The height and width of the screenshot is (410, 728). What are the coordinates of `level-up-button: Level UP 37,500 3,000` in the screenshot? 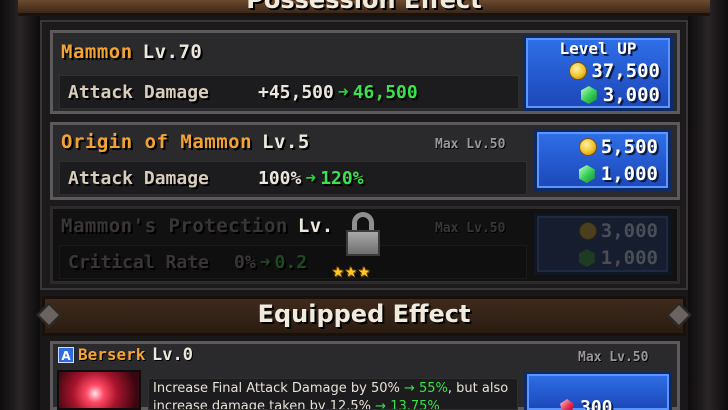 It's located at (598, 73).